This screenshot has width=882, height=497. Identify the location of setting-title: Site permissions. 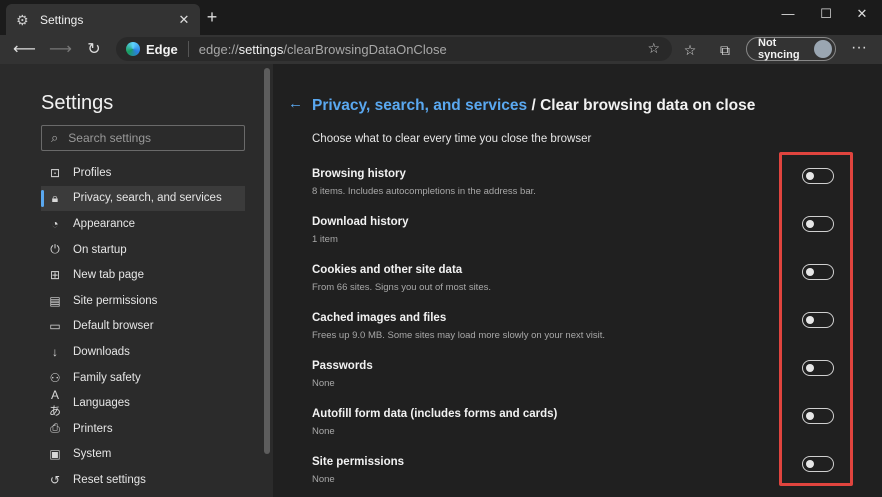
(358, 462).